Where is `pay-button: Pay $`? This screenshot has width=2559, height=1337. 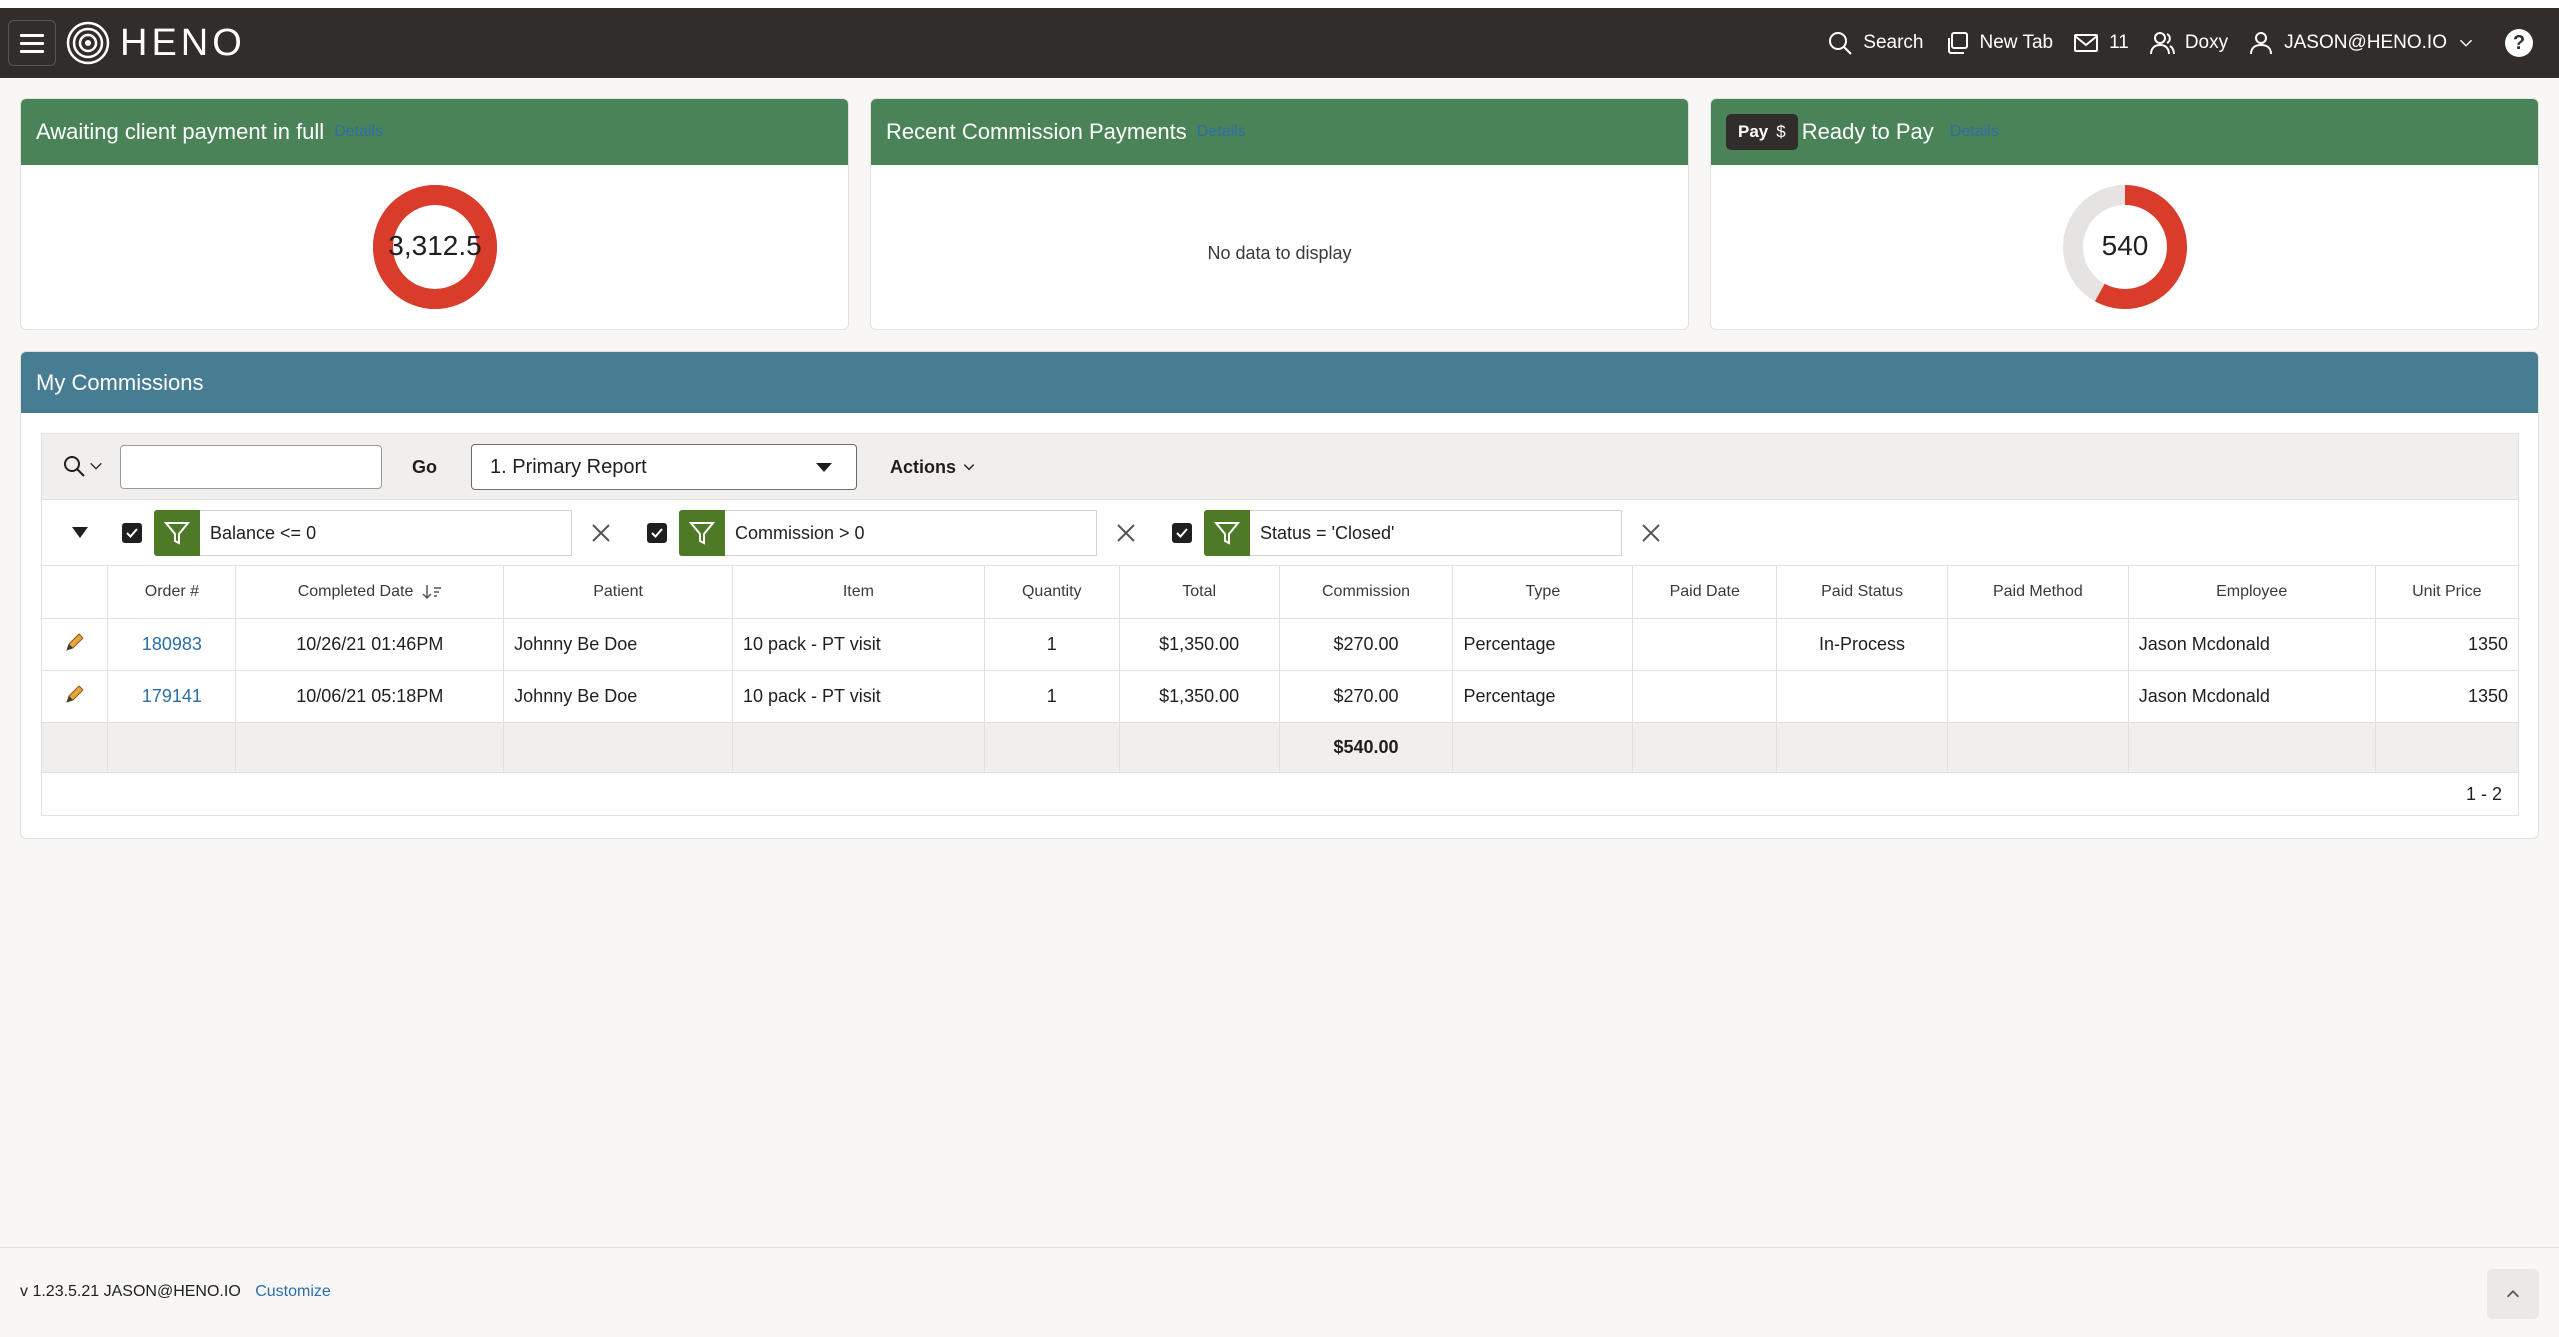
pay-button: Pay $ is located at coordinates (1762, 132).